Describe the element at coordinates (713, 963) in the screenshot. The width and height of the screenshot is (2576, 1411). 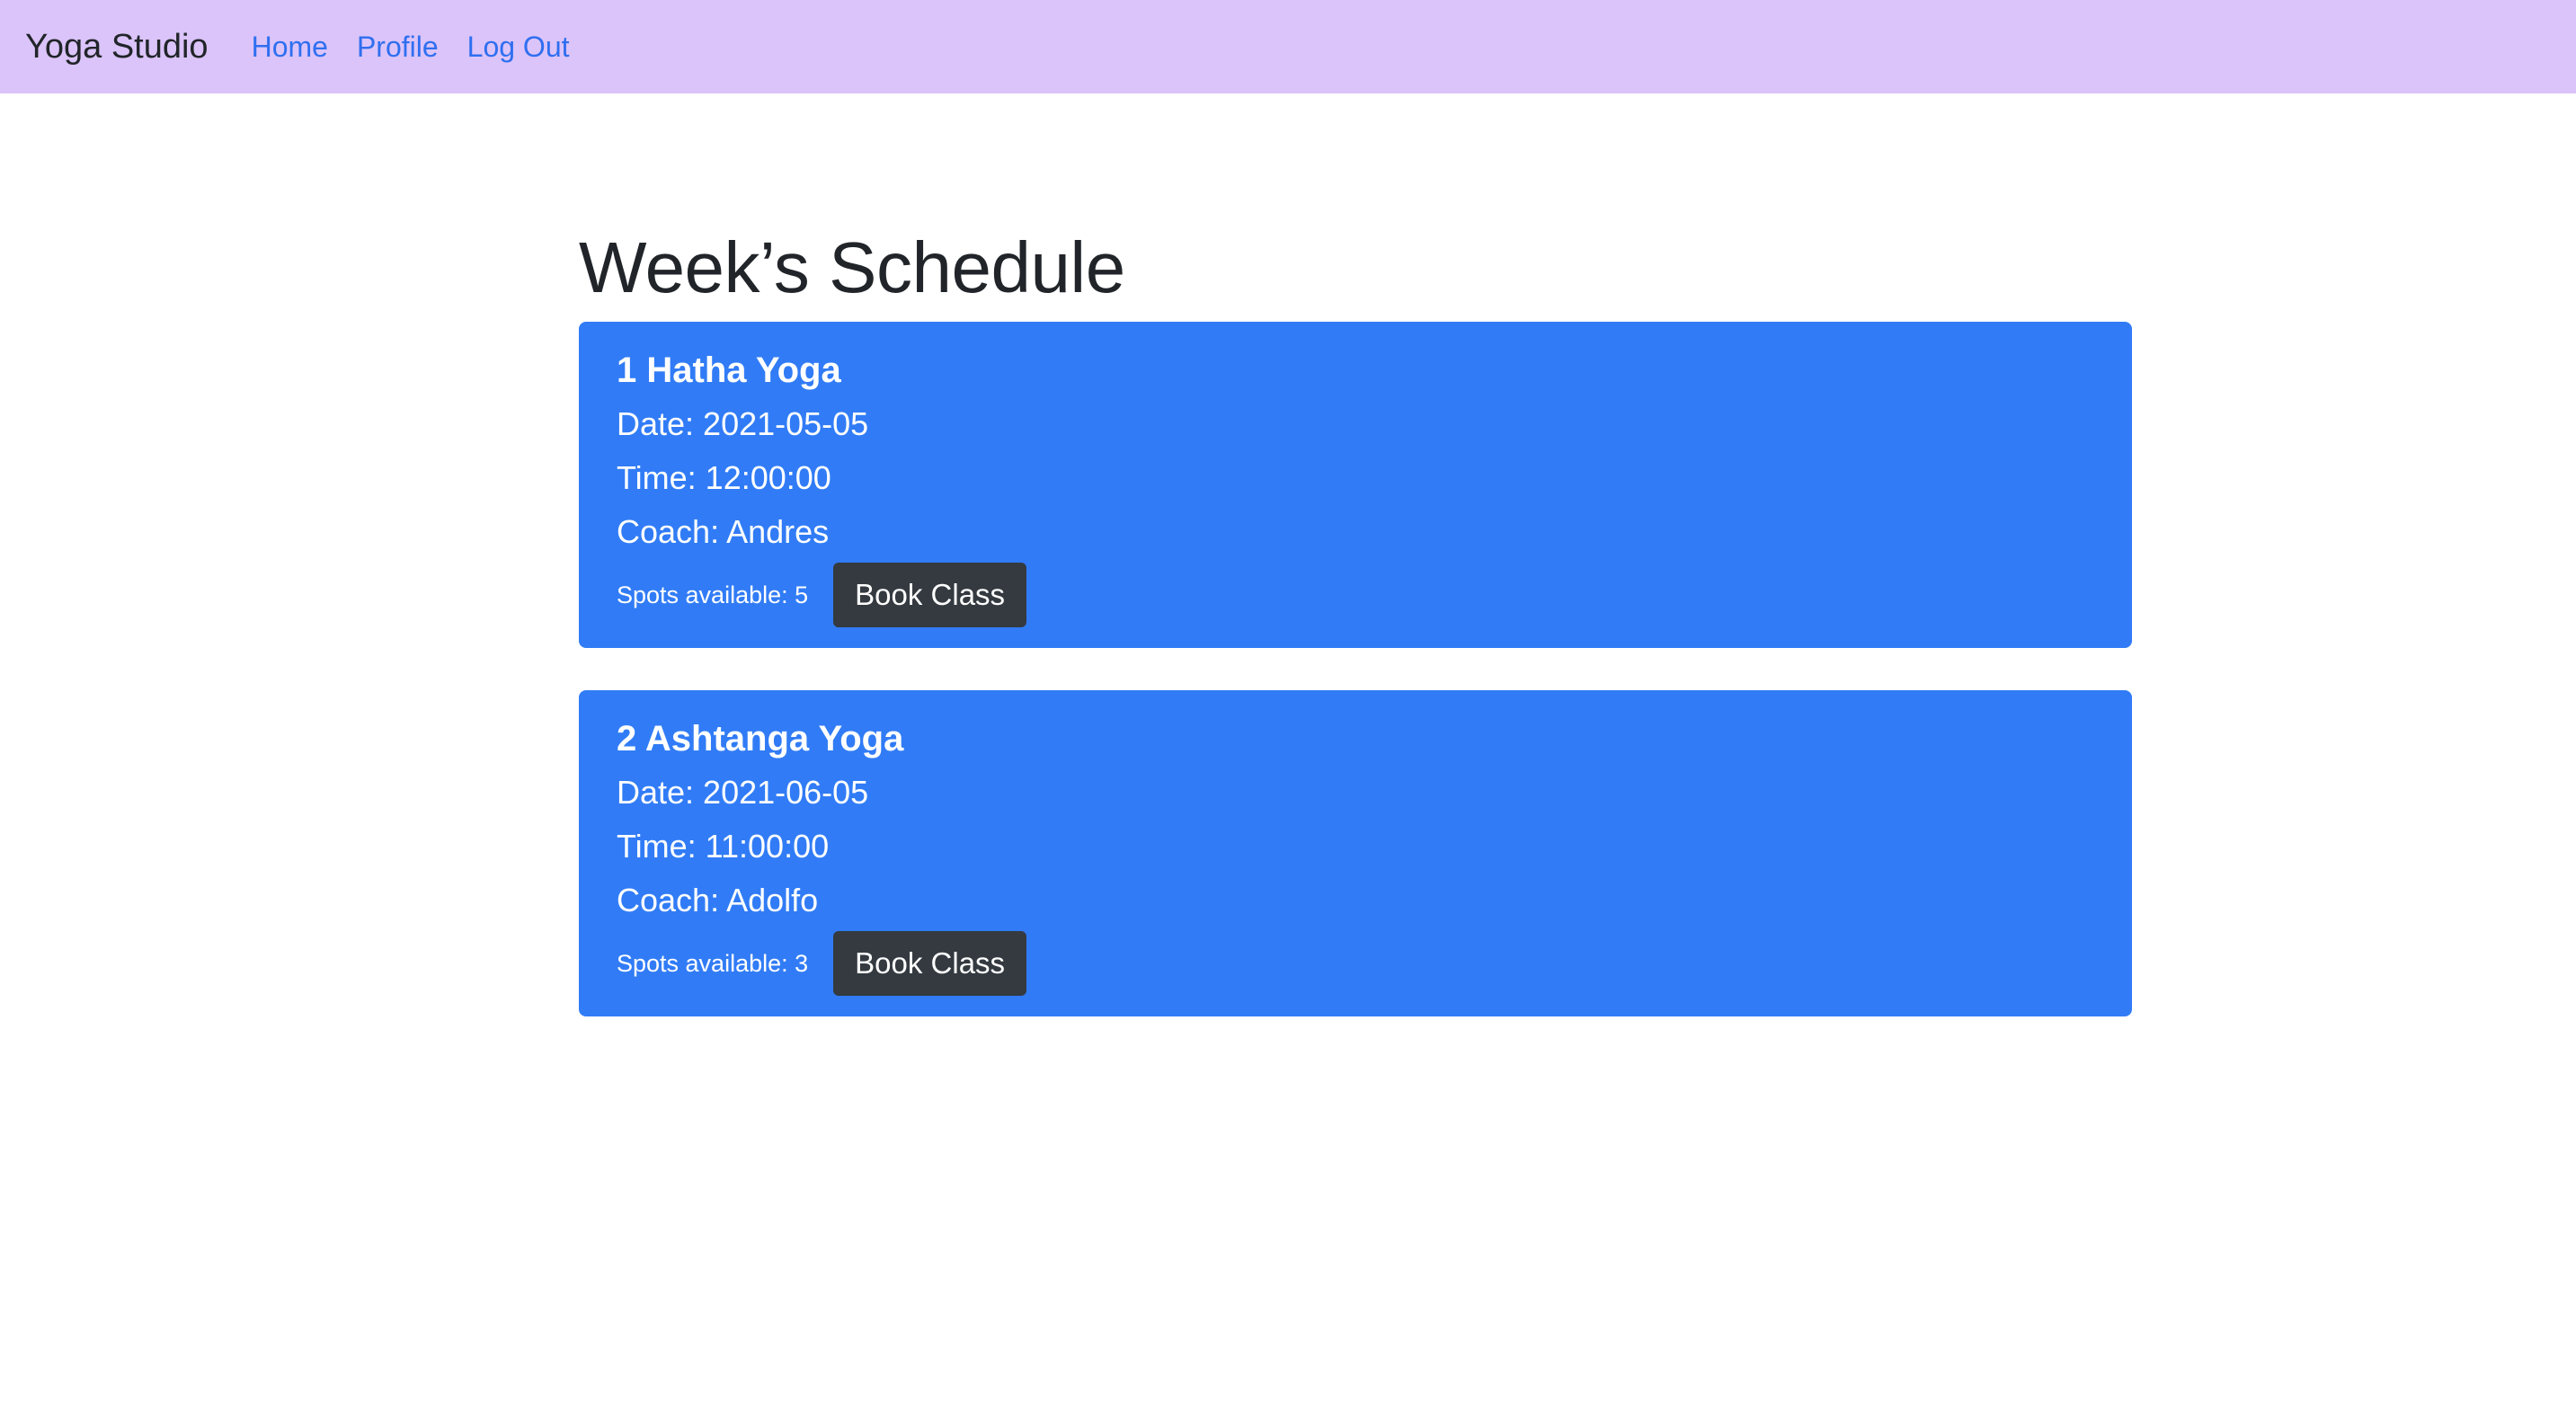
I see `spots-available: Spots available: 3` at that location.